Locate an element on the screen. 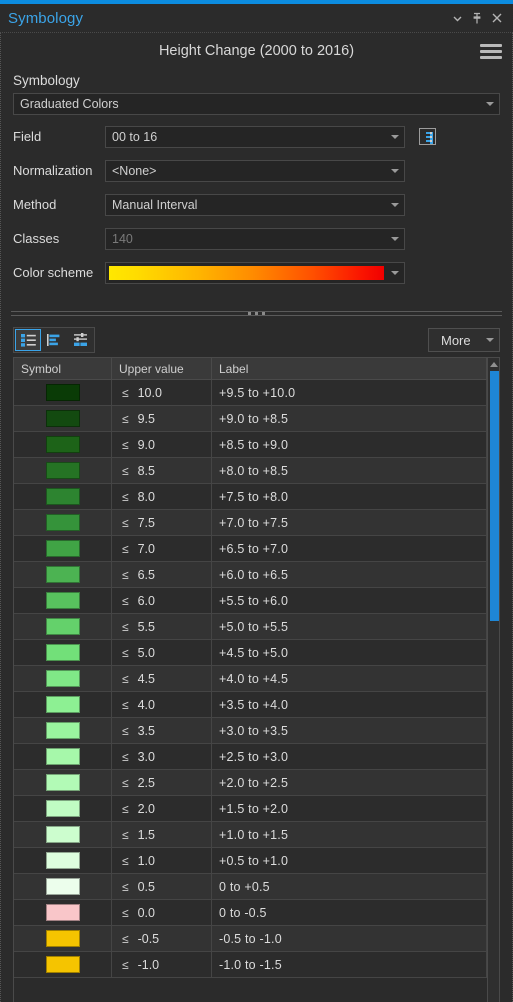 This screenshot has height=1002, width=513. cell-label: +8.0 to +8.5 is located at coordinates (349, 470).